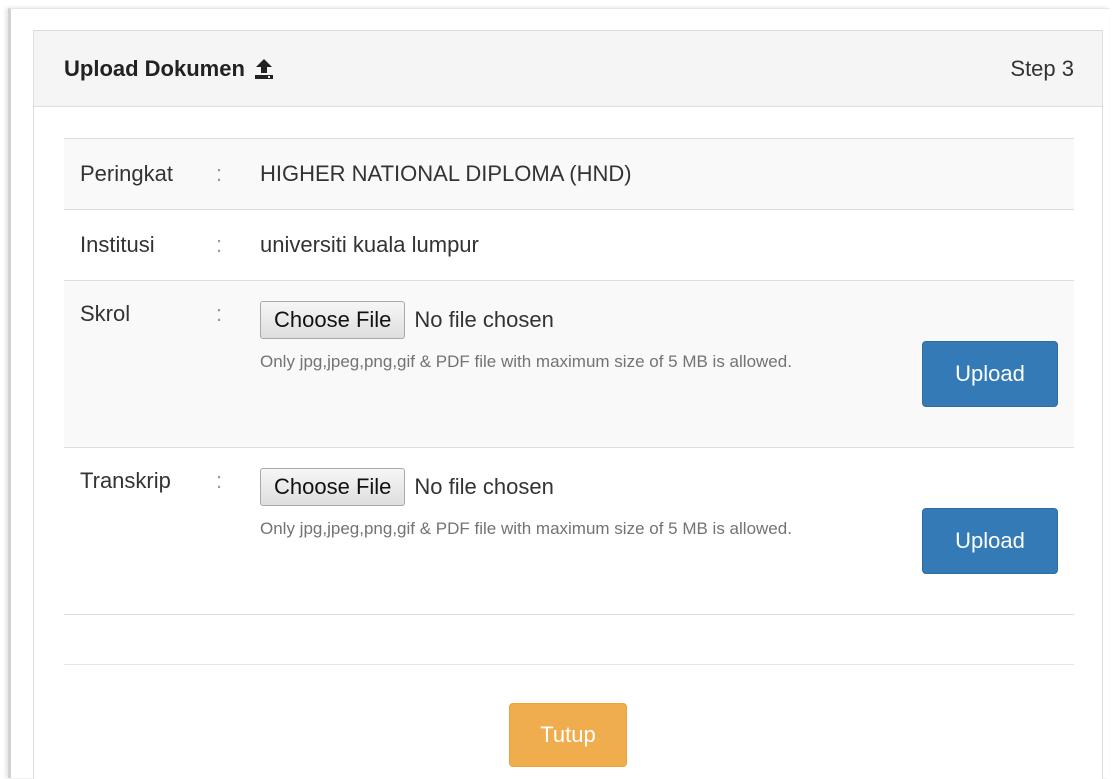 Image resolution: width=1114 pixels, height=779 pixels. What do you see at coordinates (569, 245) in the screenshot?
I see `table-row: Institusi : universiti kuala lumpur` at bounding box center [569, 245].